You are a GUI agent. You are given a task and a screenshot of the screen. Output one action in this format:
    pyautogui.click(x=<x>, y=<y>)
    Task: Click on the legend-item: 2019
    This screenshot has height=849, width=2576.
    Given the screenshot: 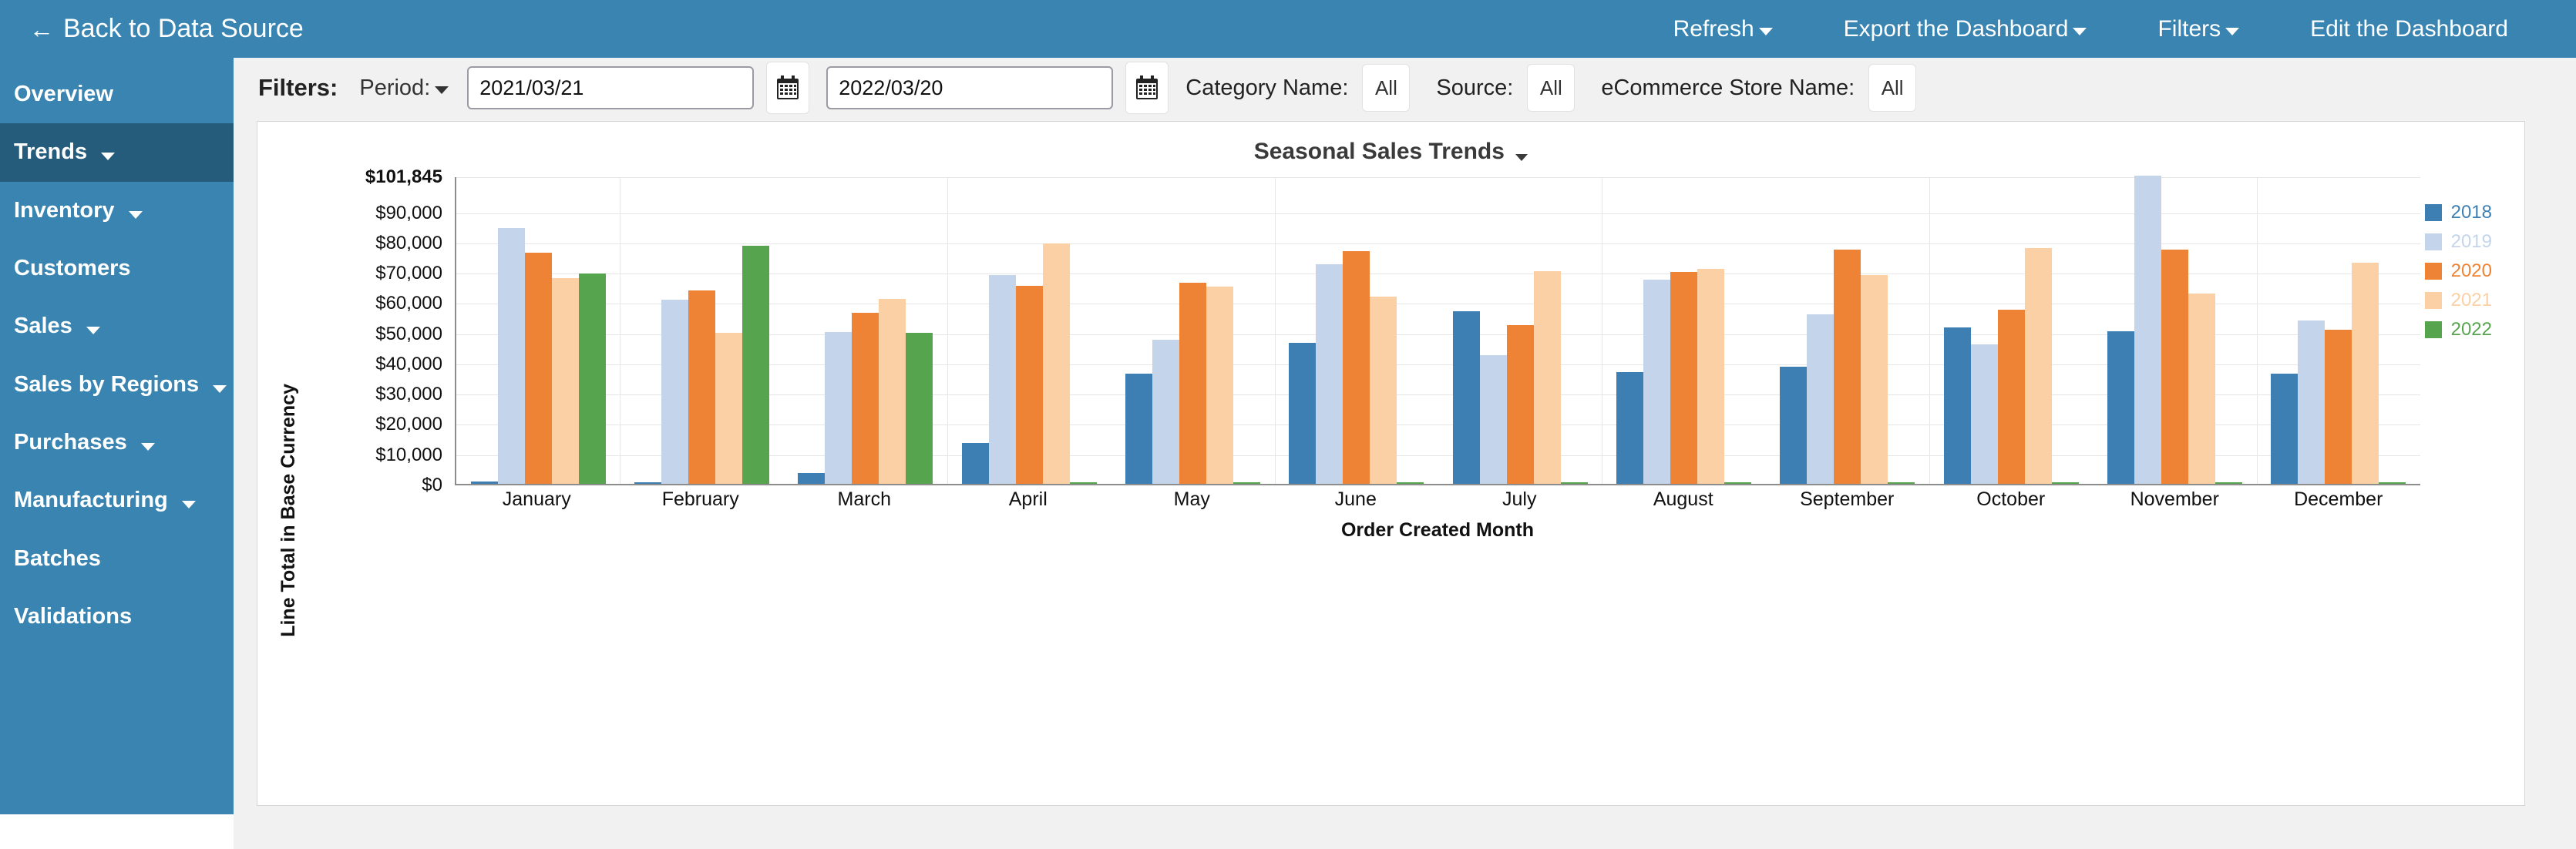 What is the action you would take?
    pyautogui.click(x=2458, y=242)
    